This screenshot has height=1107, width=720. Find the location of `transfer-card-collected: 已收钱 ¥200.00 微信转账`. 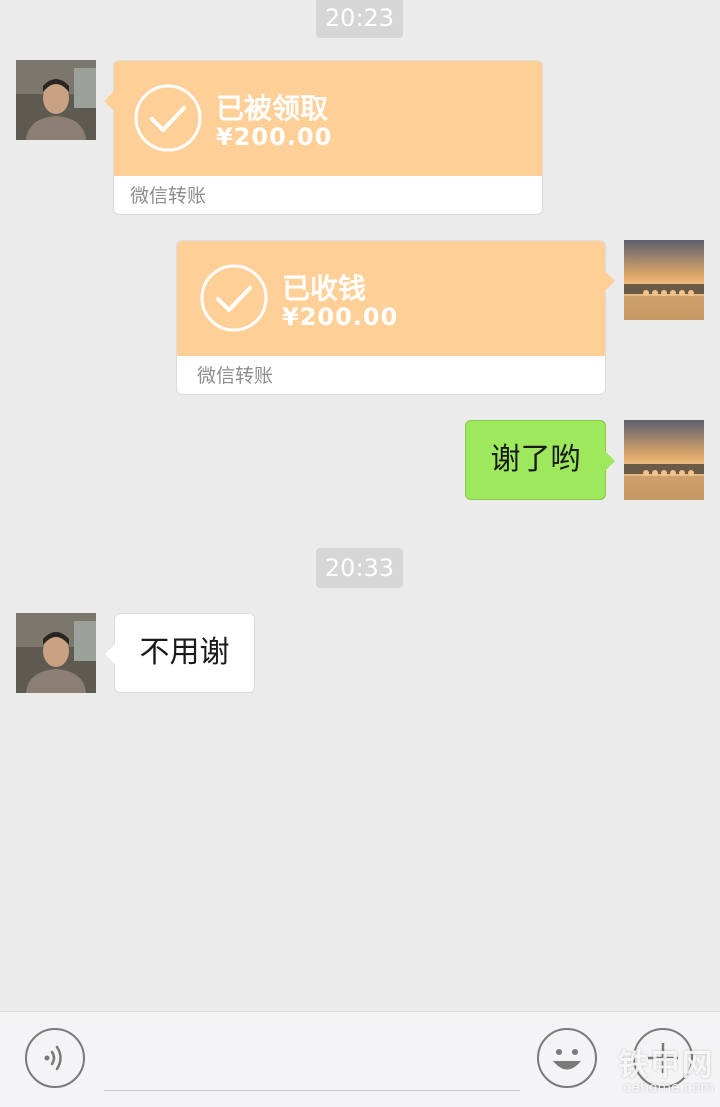

transfer-card-collected: 已收钱 ¥200.00 微信转账 is located at coordinates (395, 317).